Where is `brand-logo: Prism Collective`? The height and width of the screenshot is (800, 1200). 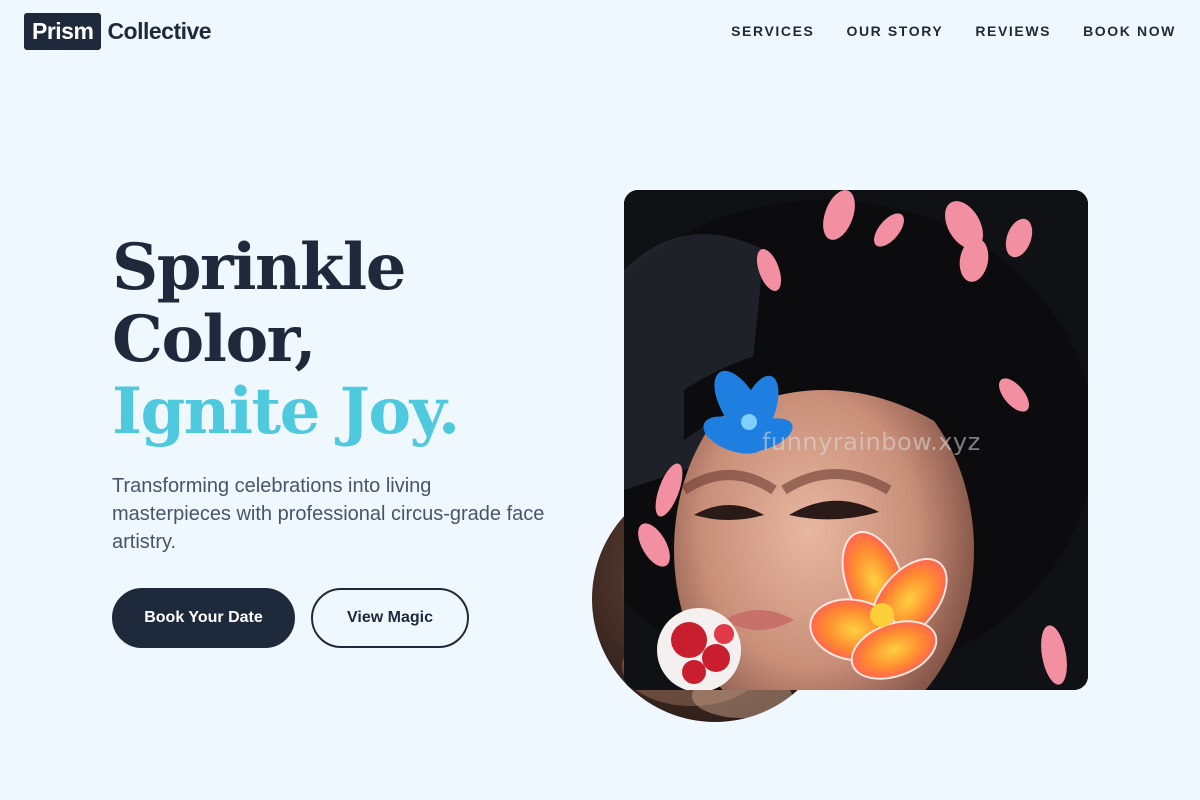 brand-logo: Prism Collective is located at coordinates (118, 31).